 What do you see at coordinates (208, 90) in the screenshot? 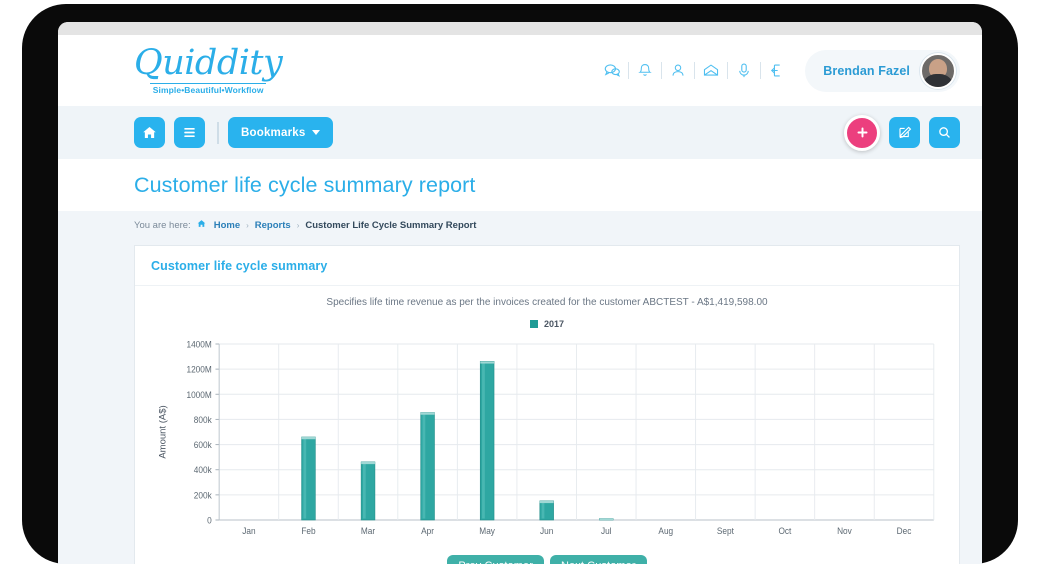
I see `logo-tagline: Simple•Beautiful•Workflow` at bounding box center [208, 90].